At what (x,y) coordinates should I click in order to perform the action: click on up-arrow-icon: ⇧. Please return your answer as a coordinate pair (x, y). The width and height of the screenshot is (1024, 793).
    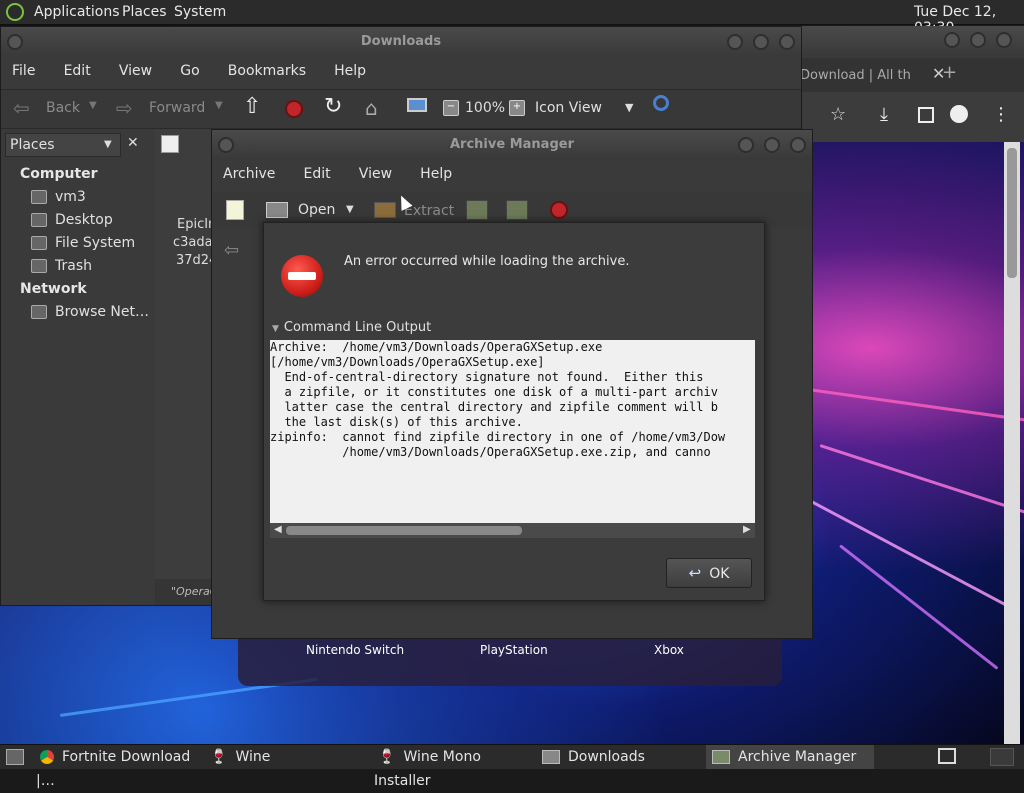
    Looking at the image, I should click on (252, 106).